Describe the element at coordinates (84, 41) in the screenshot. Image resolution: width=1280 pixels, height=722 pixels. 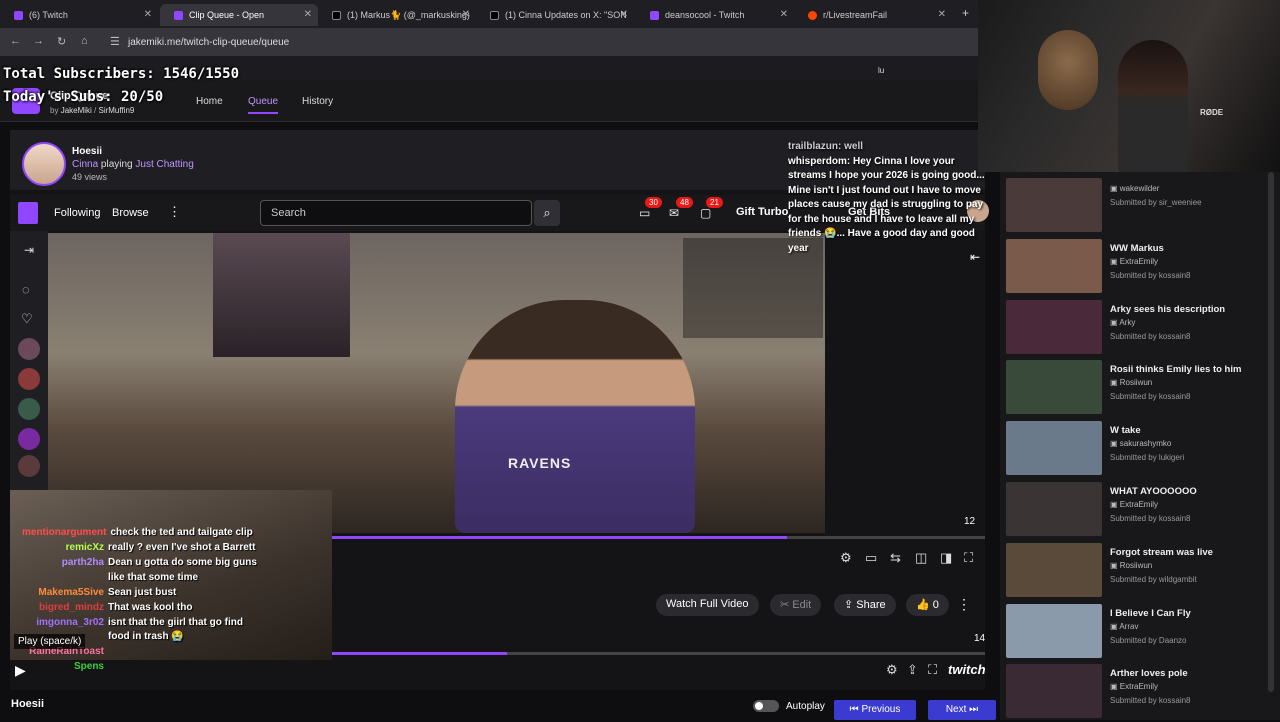
I see `home-icon: ⌂` at that location.